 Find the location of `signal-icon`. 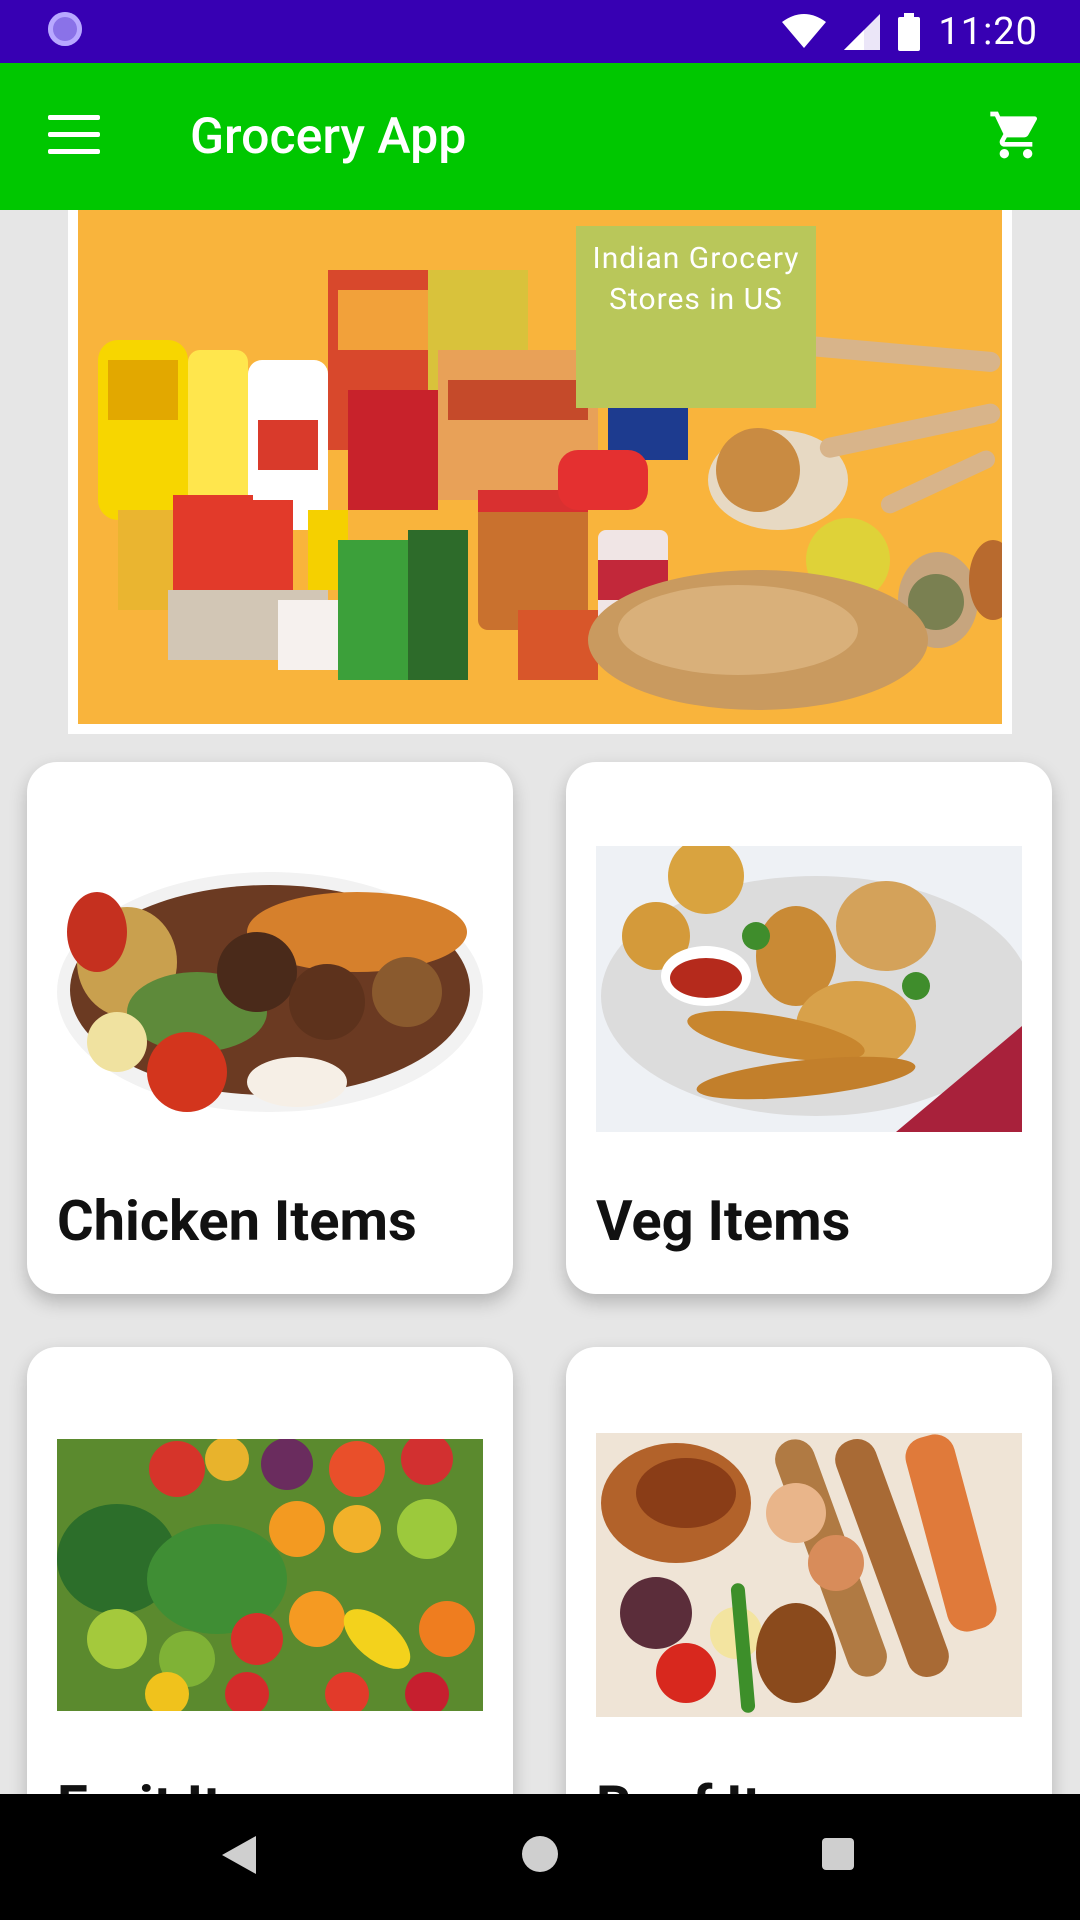

signal-icon is located at coordinates (862, 31).